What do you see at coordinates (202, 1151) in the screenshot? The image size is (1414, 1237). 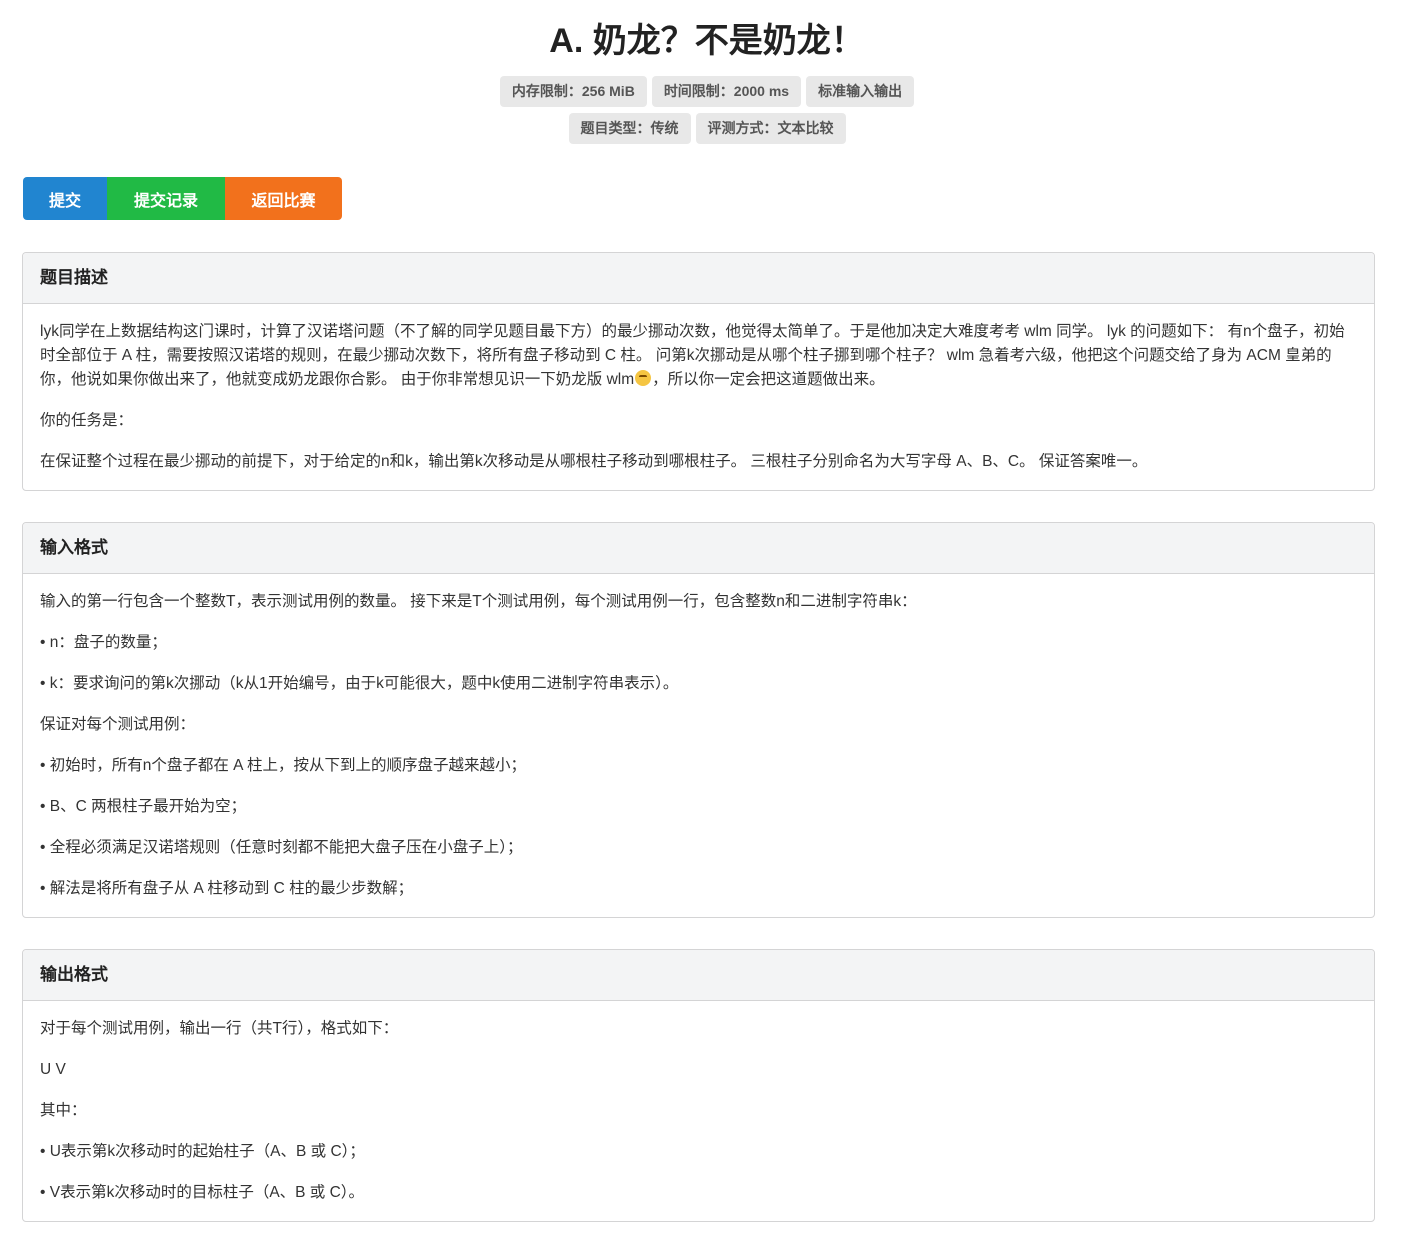 I see `output-paragraph: • U表示第k次移动时的起始柱子（A、B 或 C）；` at bounding box center [202, 1151].